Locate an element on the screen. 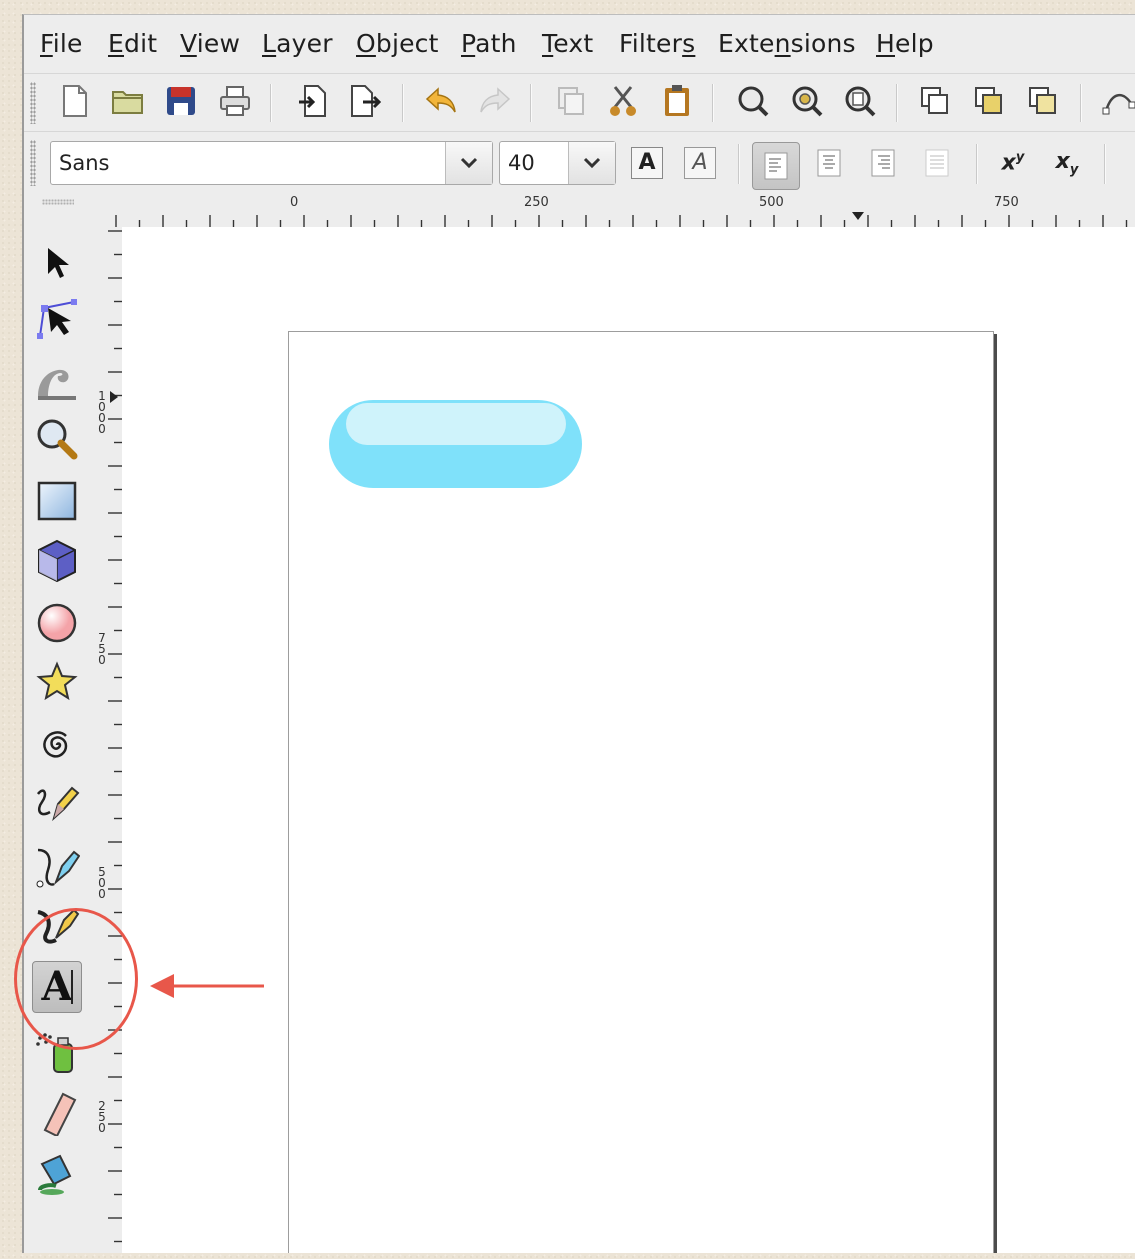  v-ruler-label-1000: 1000 is located at coordinates (102, 412).